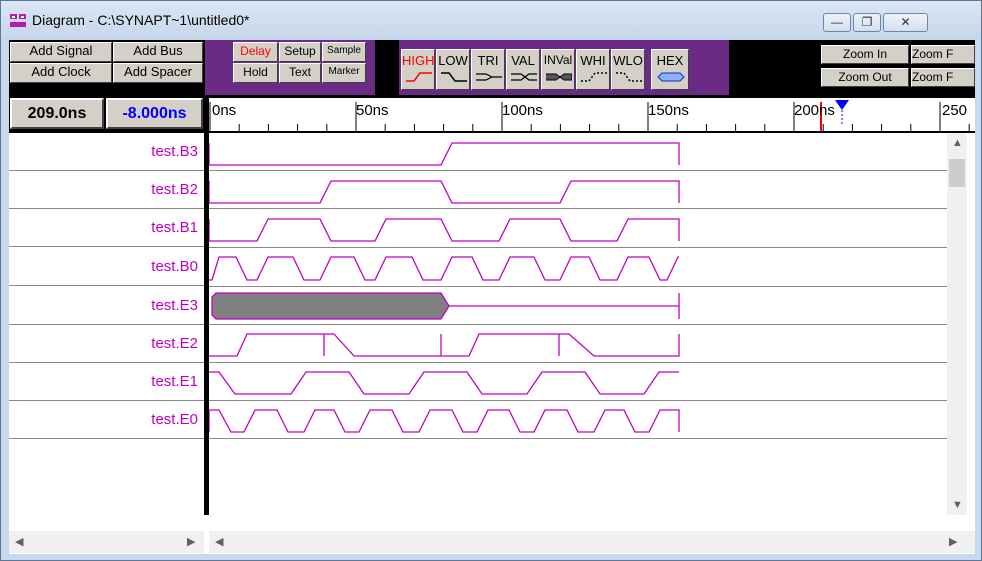 The image size is (982, 561). I want to click on window-title: Diagram - C:\SYNAPT~1\untitled0*, so click(141, 20).